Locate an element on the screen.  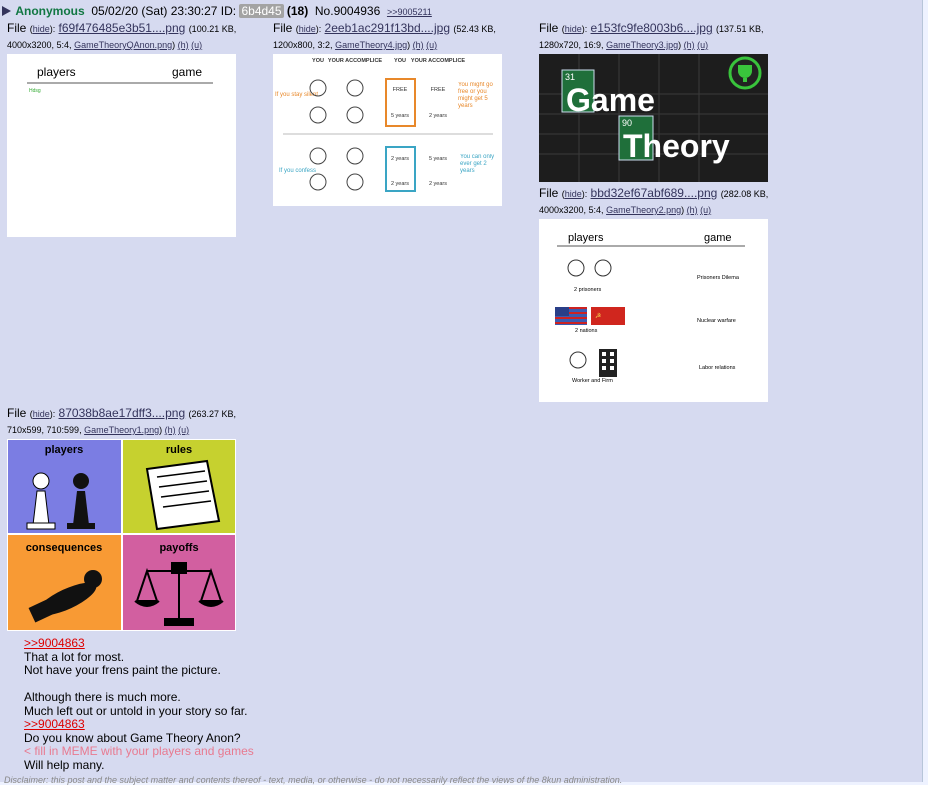
body-line: Not have your frens paint the picture. is located at coordinates (122, 670).